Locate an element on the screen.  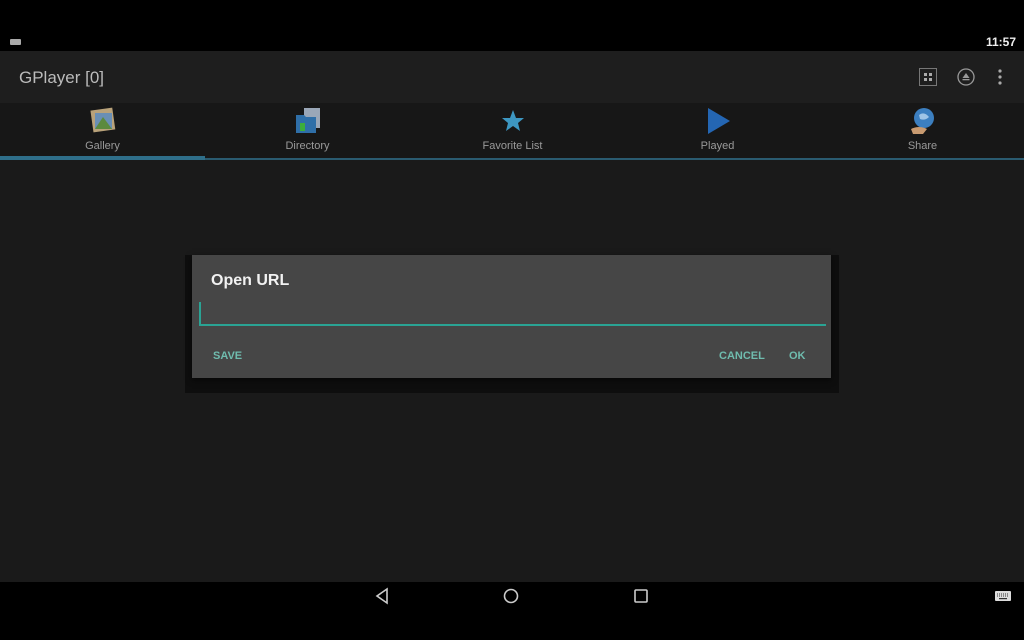
tab-gallery: Gallery is located at coordinates (102, 131).